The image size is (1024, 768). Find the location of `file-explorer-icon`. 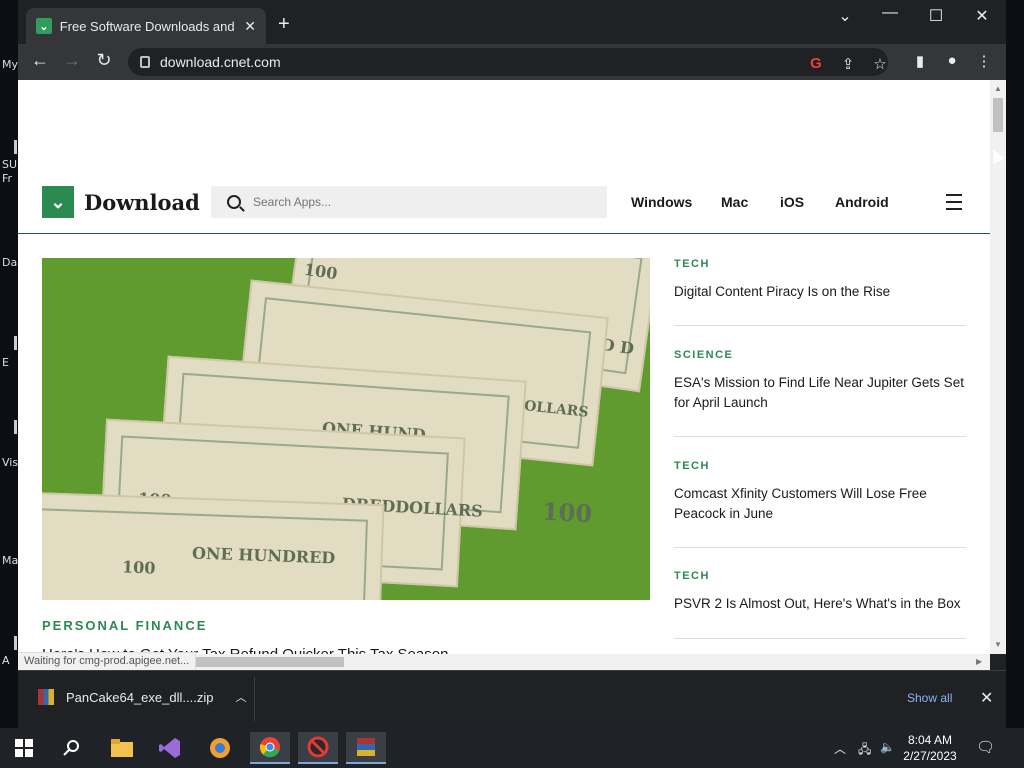

file-explorer-icon is located at coordinates (122, 748).